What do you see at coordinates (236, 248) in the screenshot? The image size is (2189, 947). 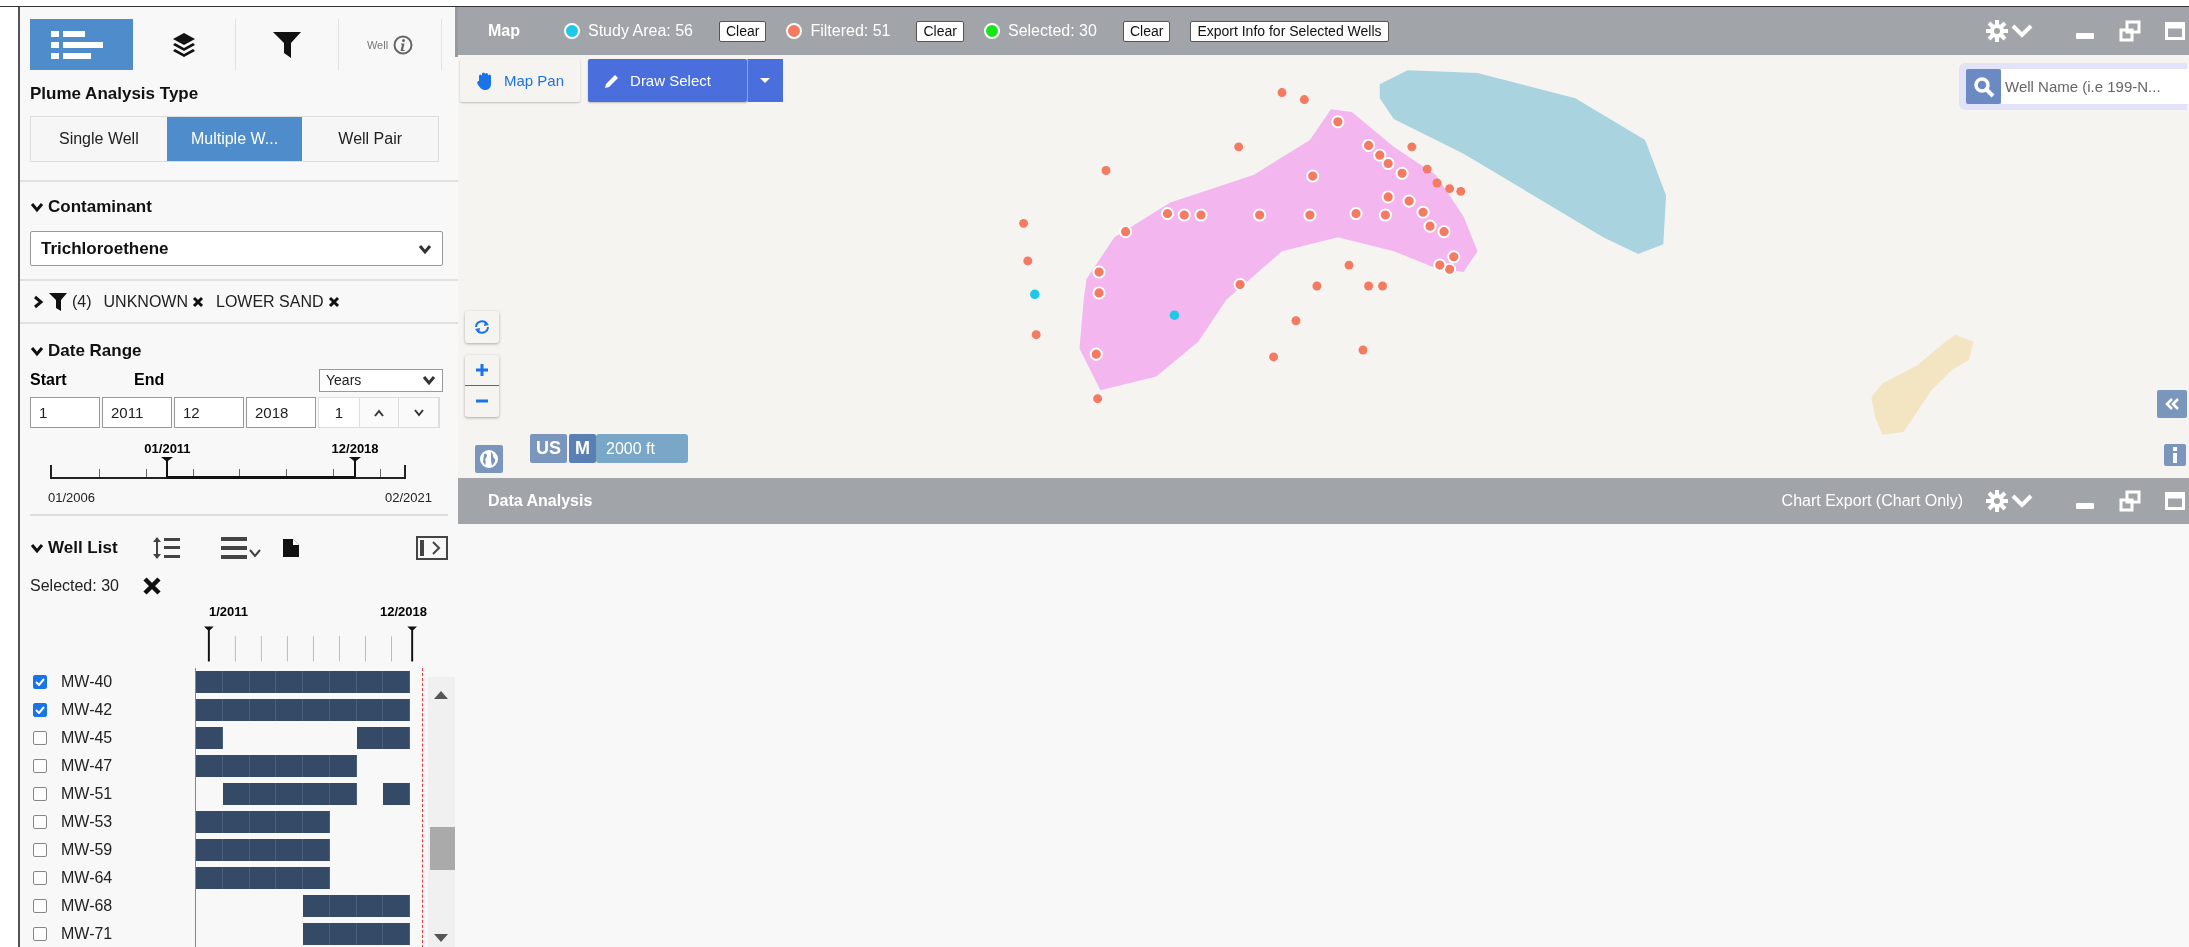 I see `contaminant-dropdown: Trichloroethene` at bounding box center [236, 248].